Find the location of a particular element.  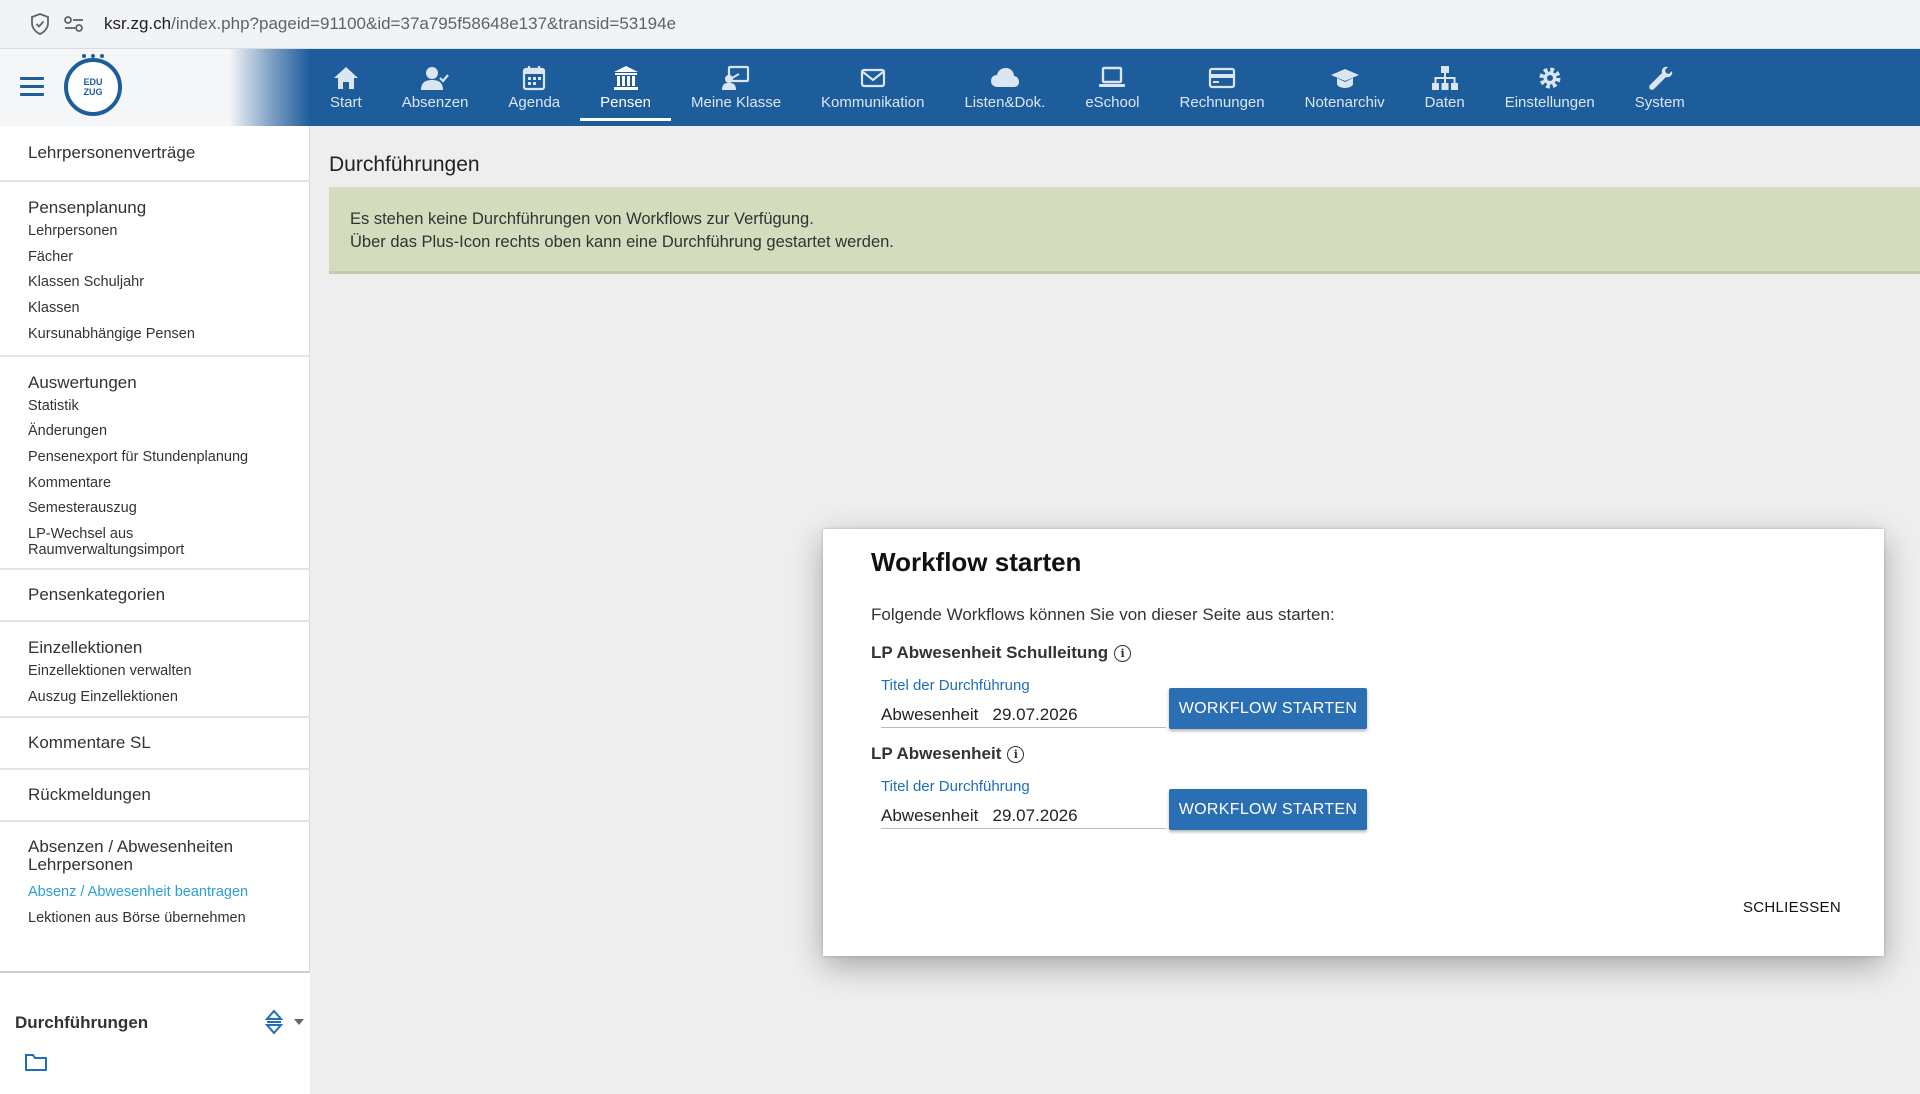

sidebar-section-rueckmeldungen: Rückmeldungen is located at coordinates (154, 796).